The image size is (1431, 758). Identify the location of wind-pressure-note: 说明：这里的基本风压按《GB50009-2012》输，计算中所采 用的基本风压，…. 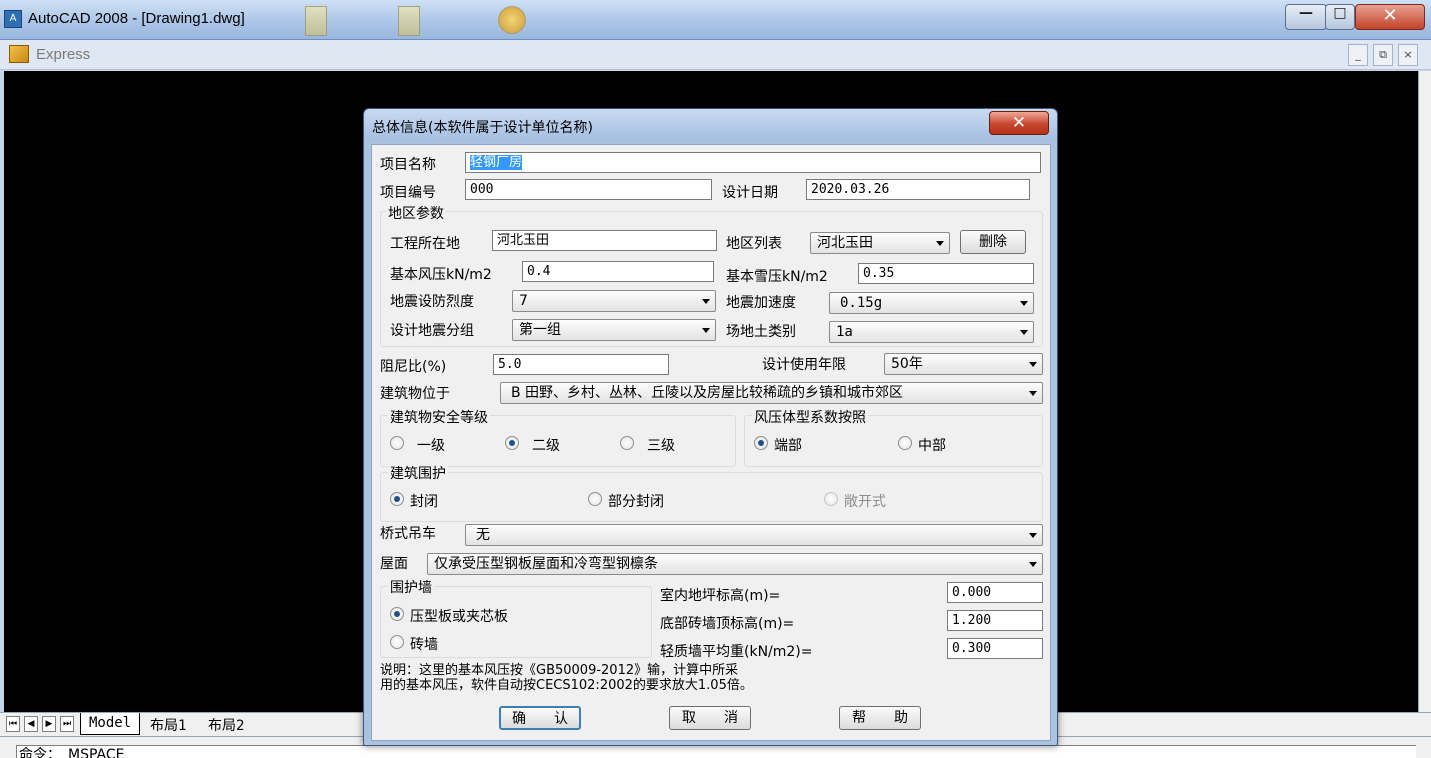
(566, 678).